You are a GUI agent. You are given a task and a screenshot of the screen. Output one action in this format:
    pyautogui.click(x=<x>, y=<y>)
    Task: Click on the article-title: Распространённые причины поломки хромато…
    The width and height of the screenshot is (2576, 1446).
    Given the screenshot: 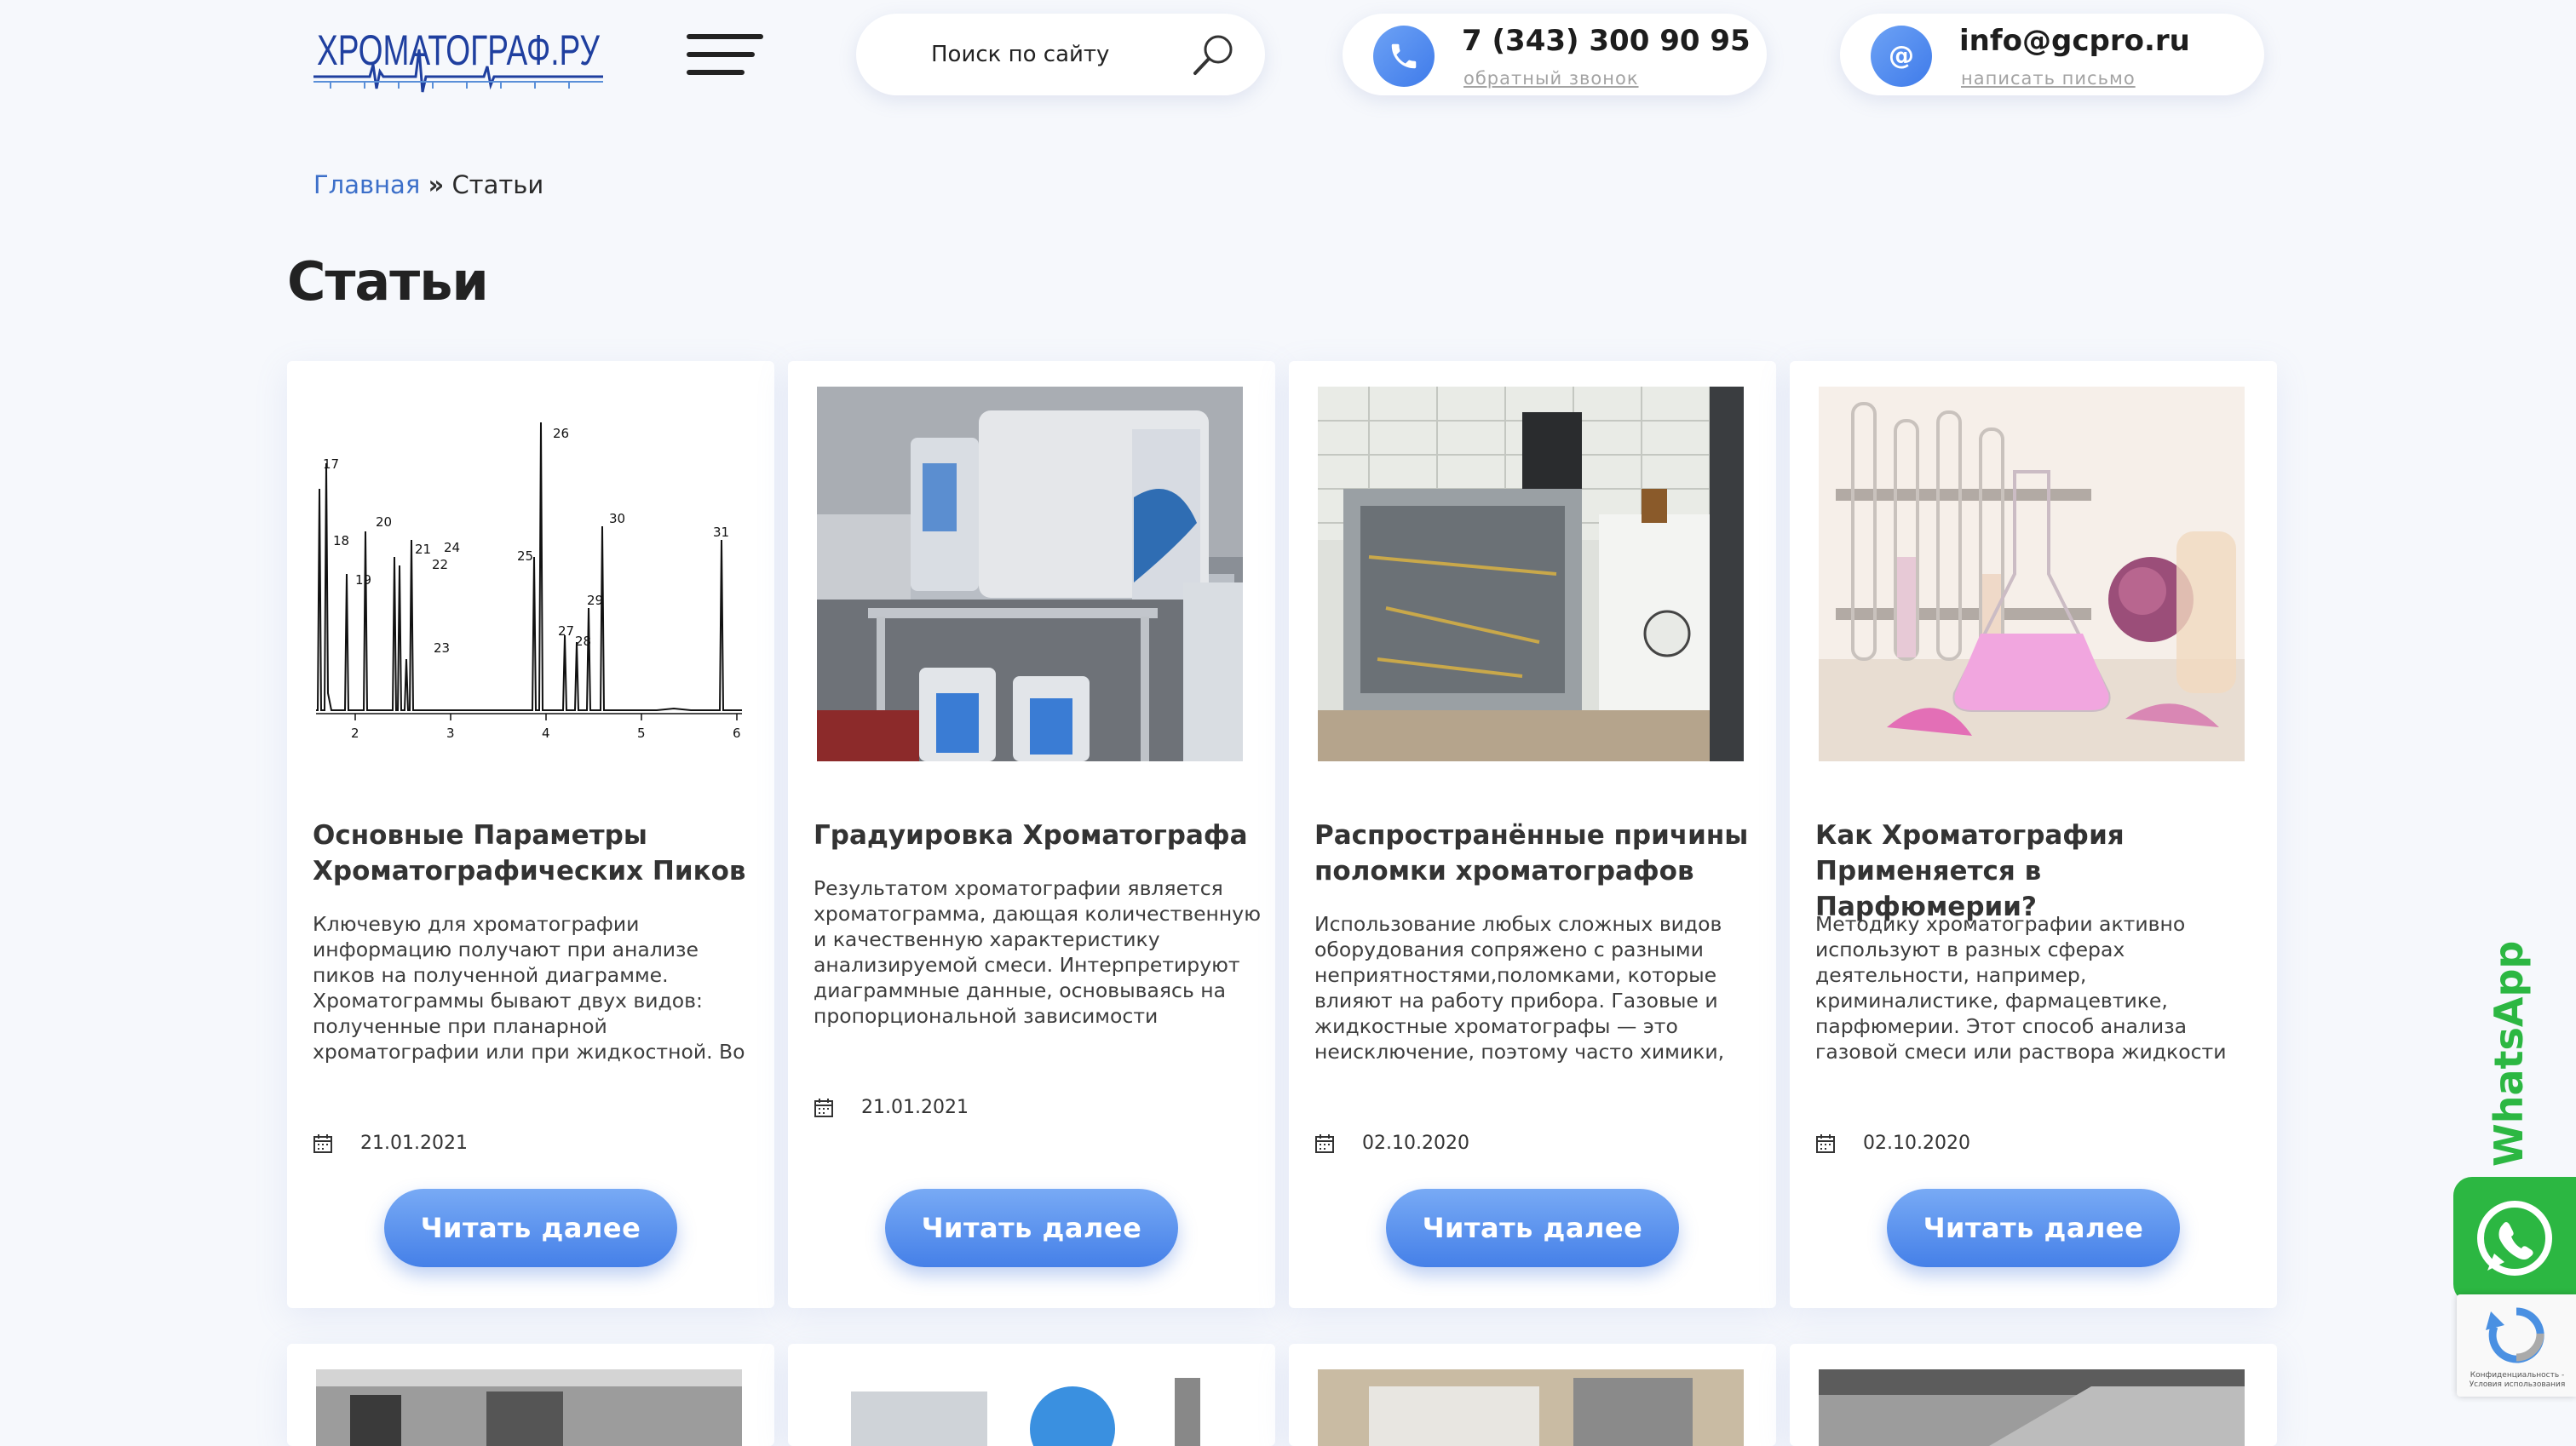 What is the action you would take?
    pyautogui.click(x=1536, y=853)
    